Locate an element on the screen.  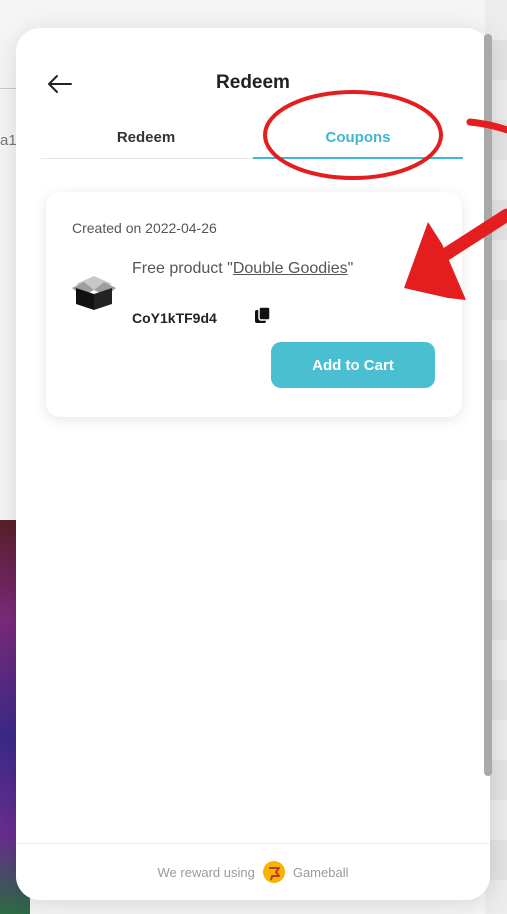
tab-bar: Redeem Coupons is located at coordinates (252, 138).